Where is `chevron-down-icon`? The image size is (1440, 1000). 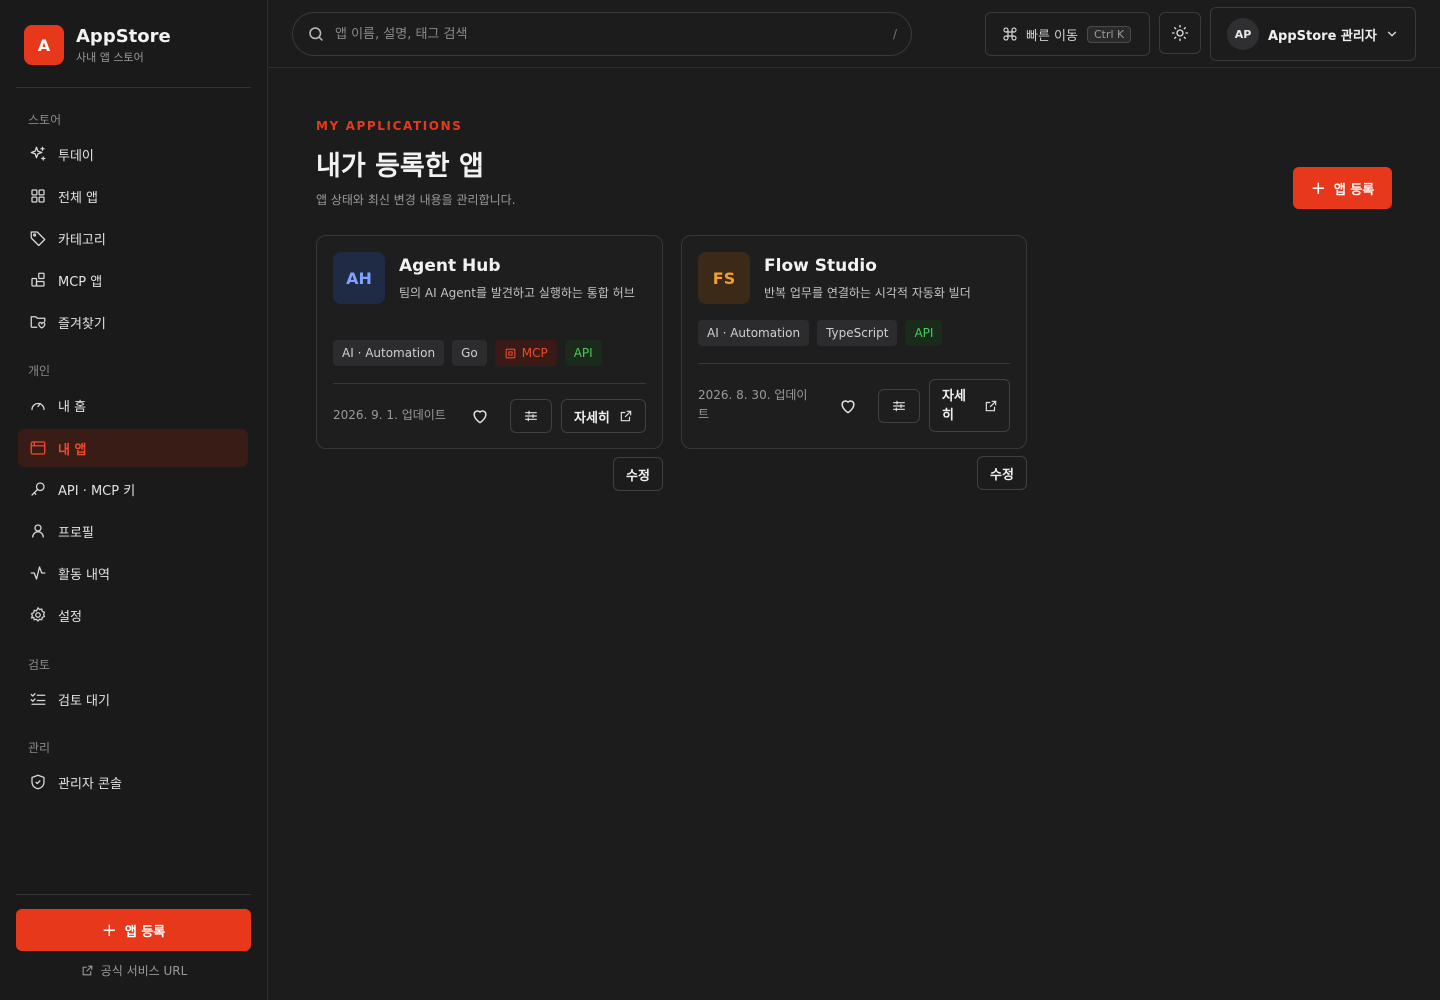 chevron-down-icon is located at coordinates (1391, 34).